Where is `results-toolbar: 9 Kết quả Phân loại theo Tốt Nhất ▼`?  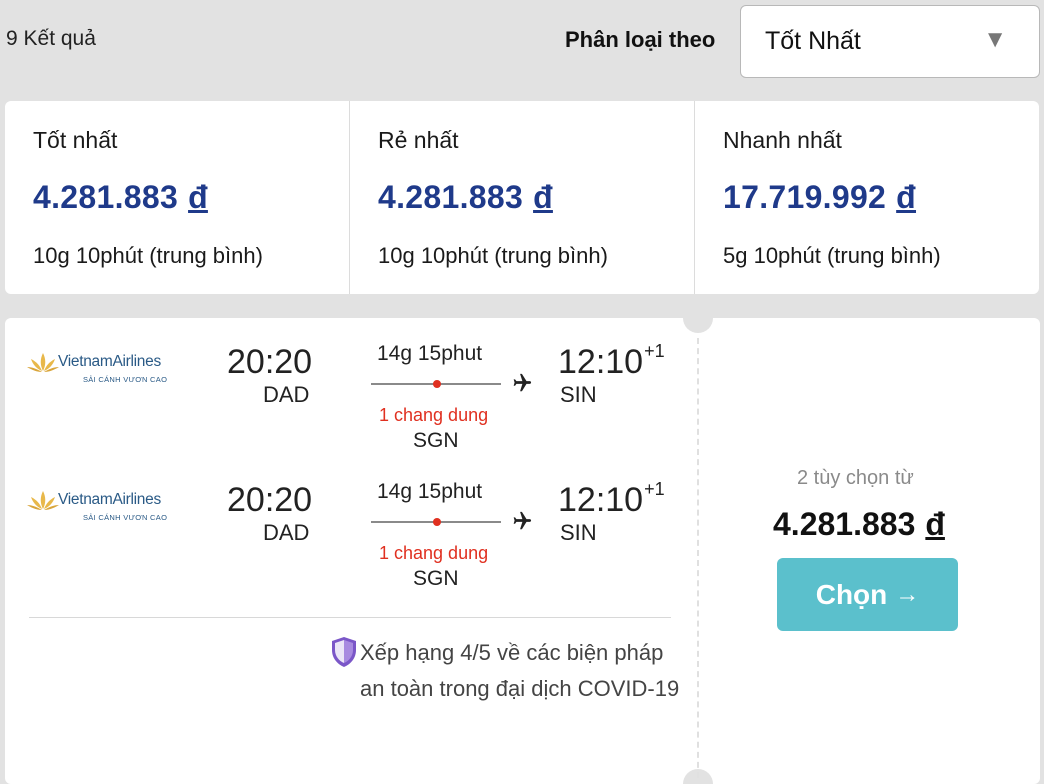
results-toolbar: 9 Kết quả Phân loại theo Tốt Nhất ▼ is located at coordinates (522, 50).